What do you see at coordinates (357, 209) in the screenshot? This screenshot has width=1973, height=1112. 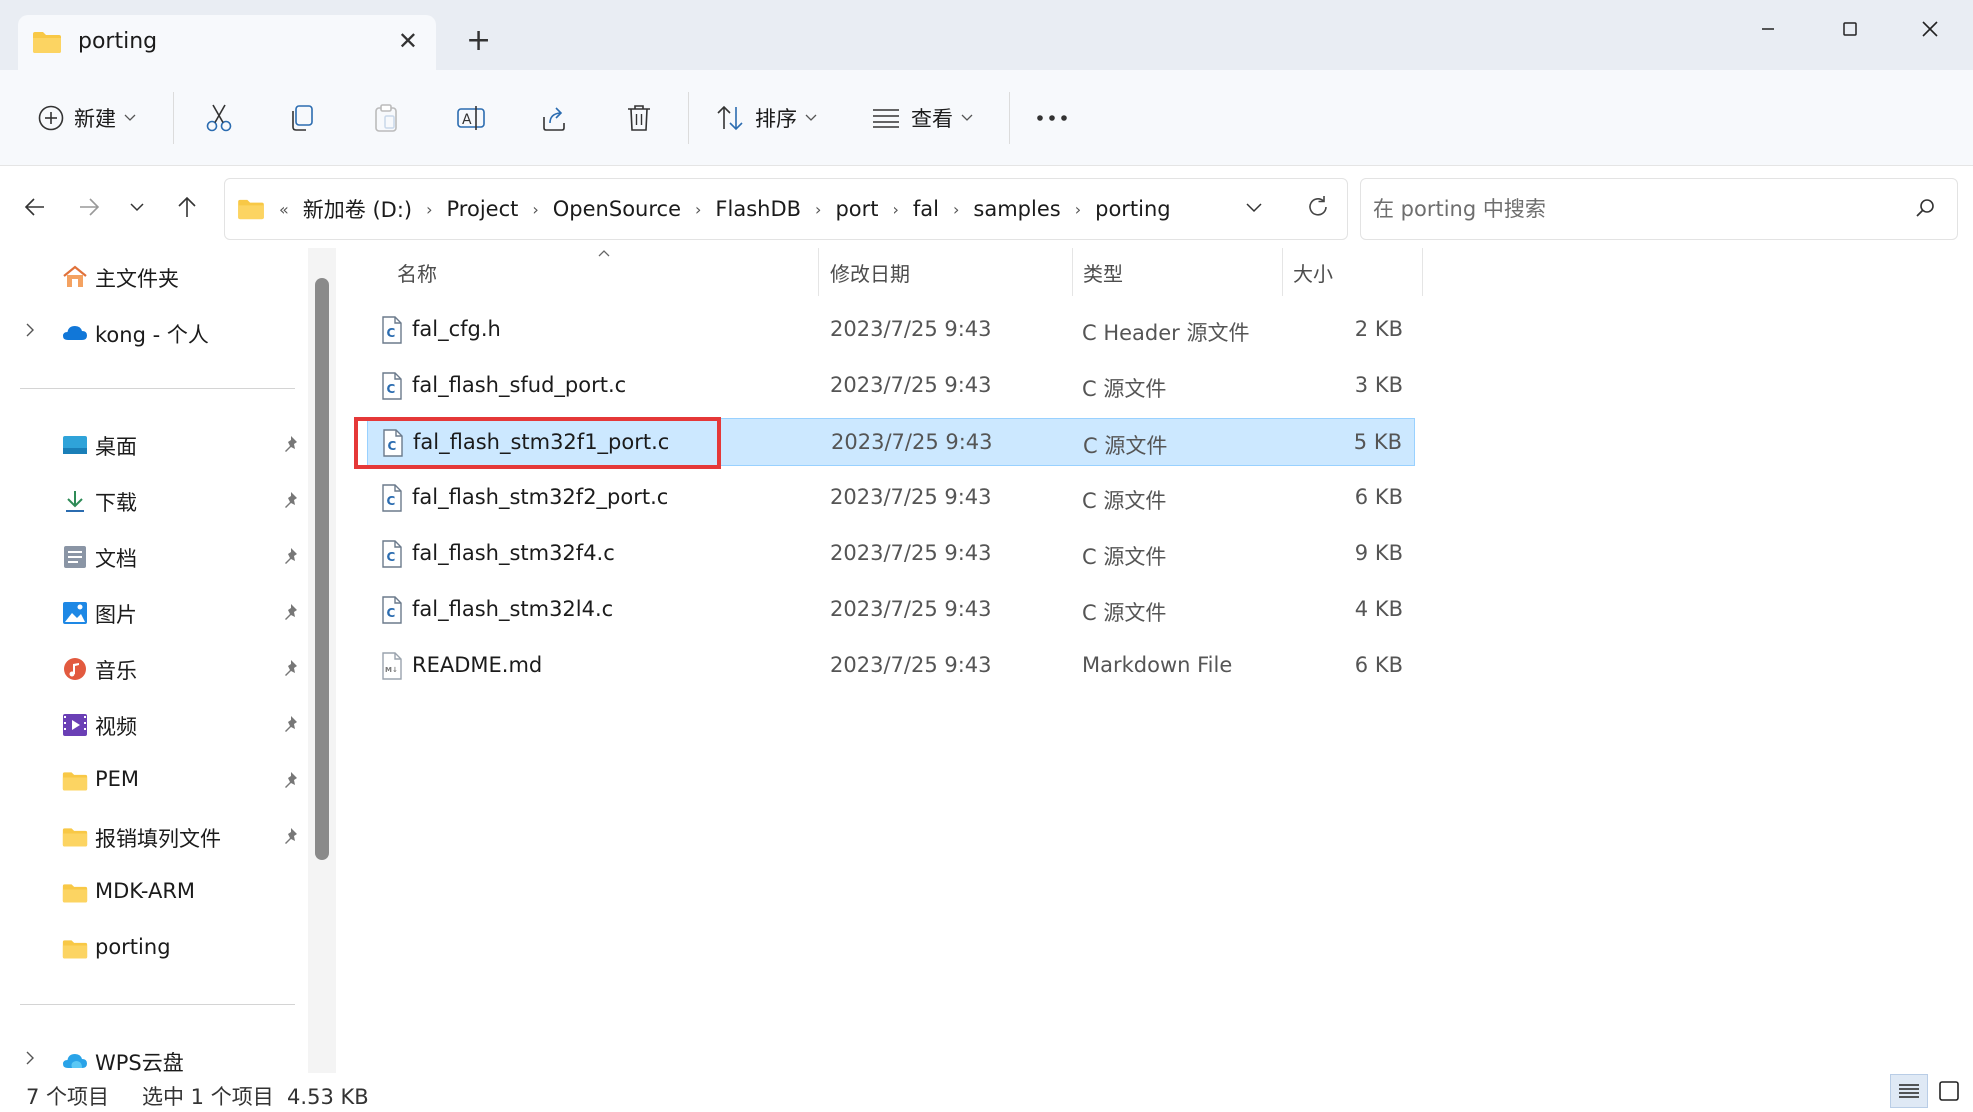 I see `breadcrumb-drive: 新加卷 (D:)` at bounding box center [357, 209].